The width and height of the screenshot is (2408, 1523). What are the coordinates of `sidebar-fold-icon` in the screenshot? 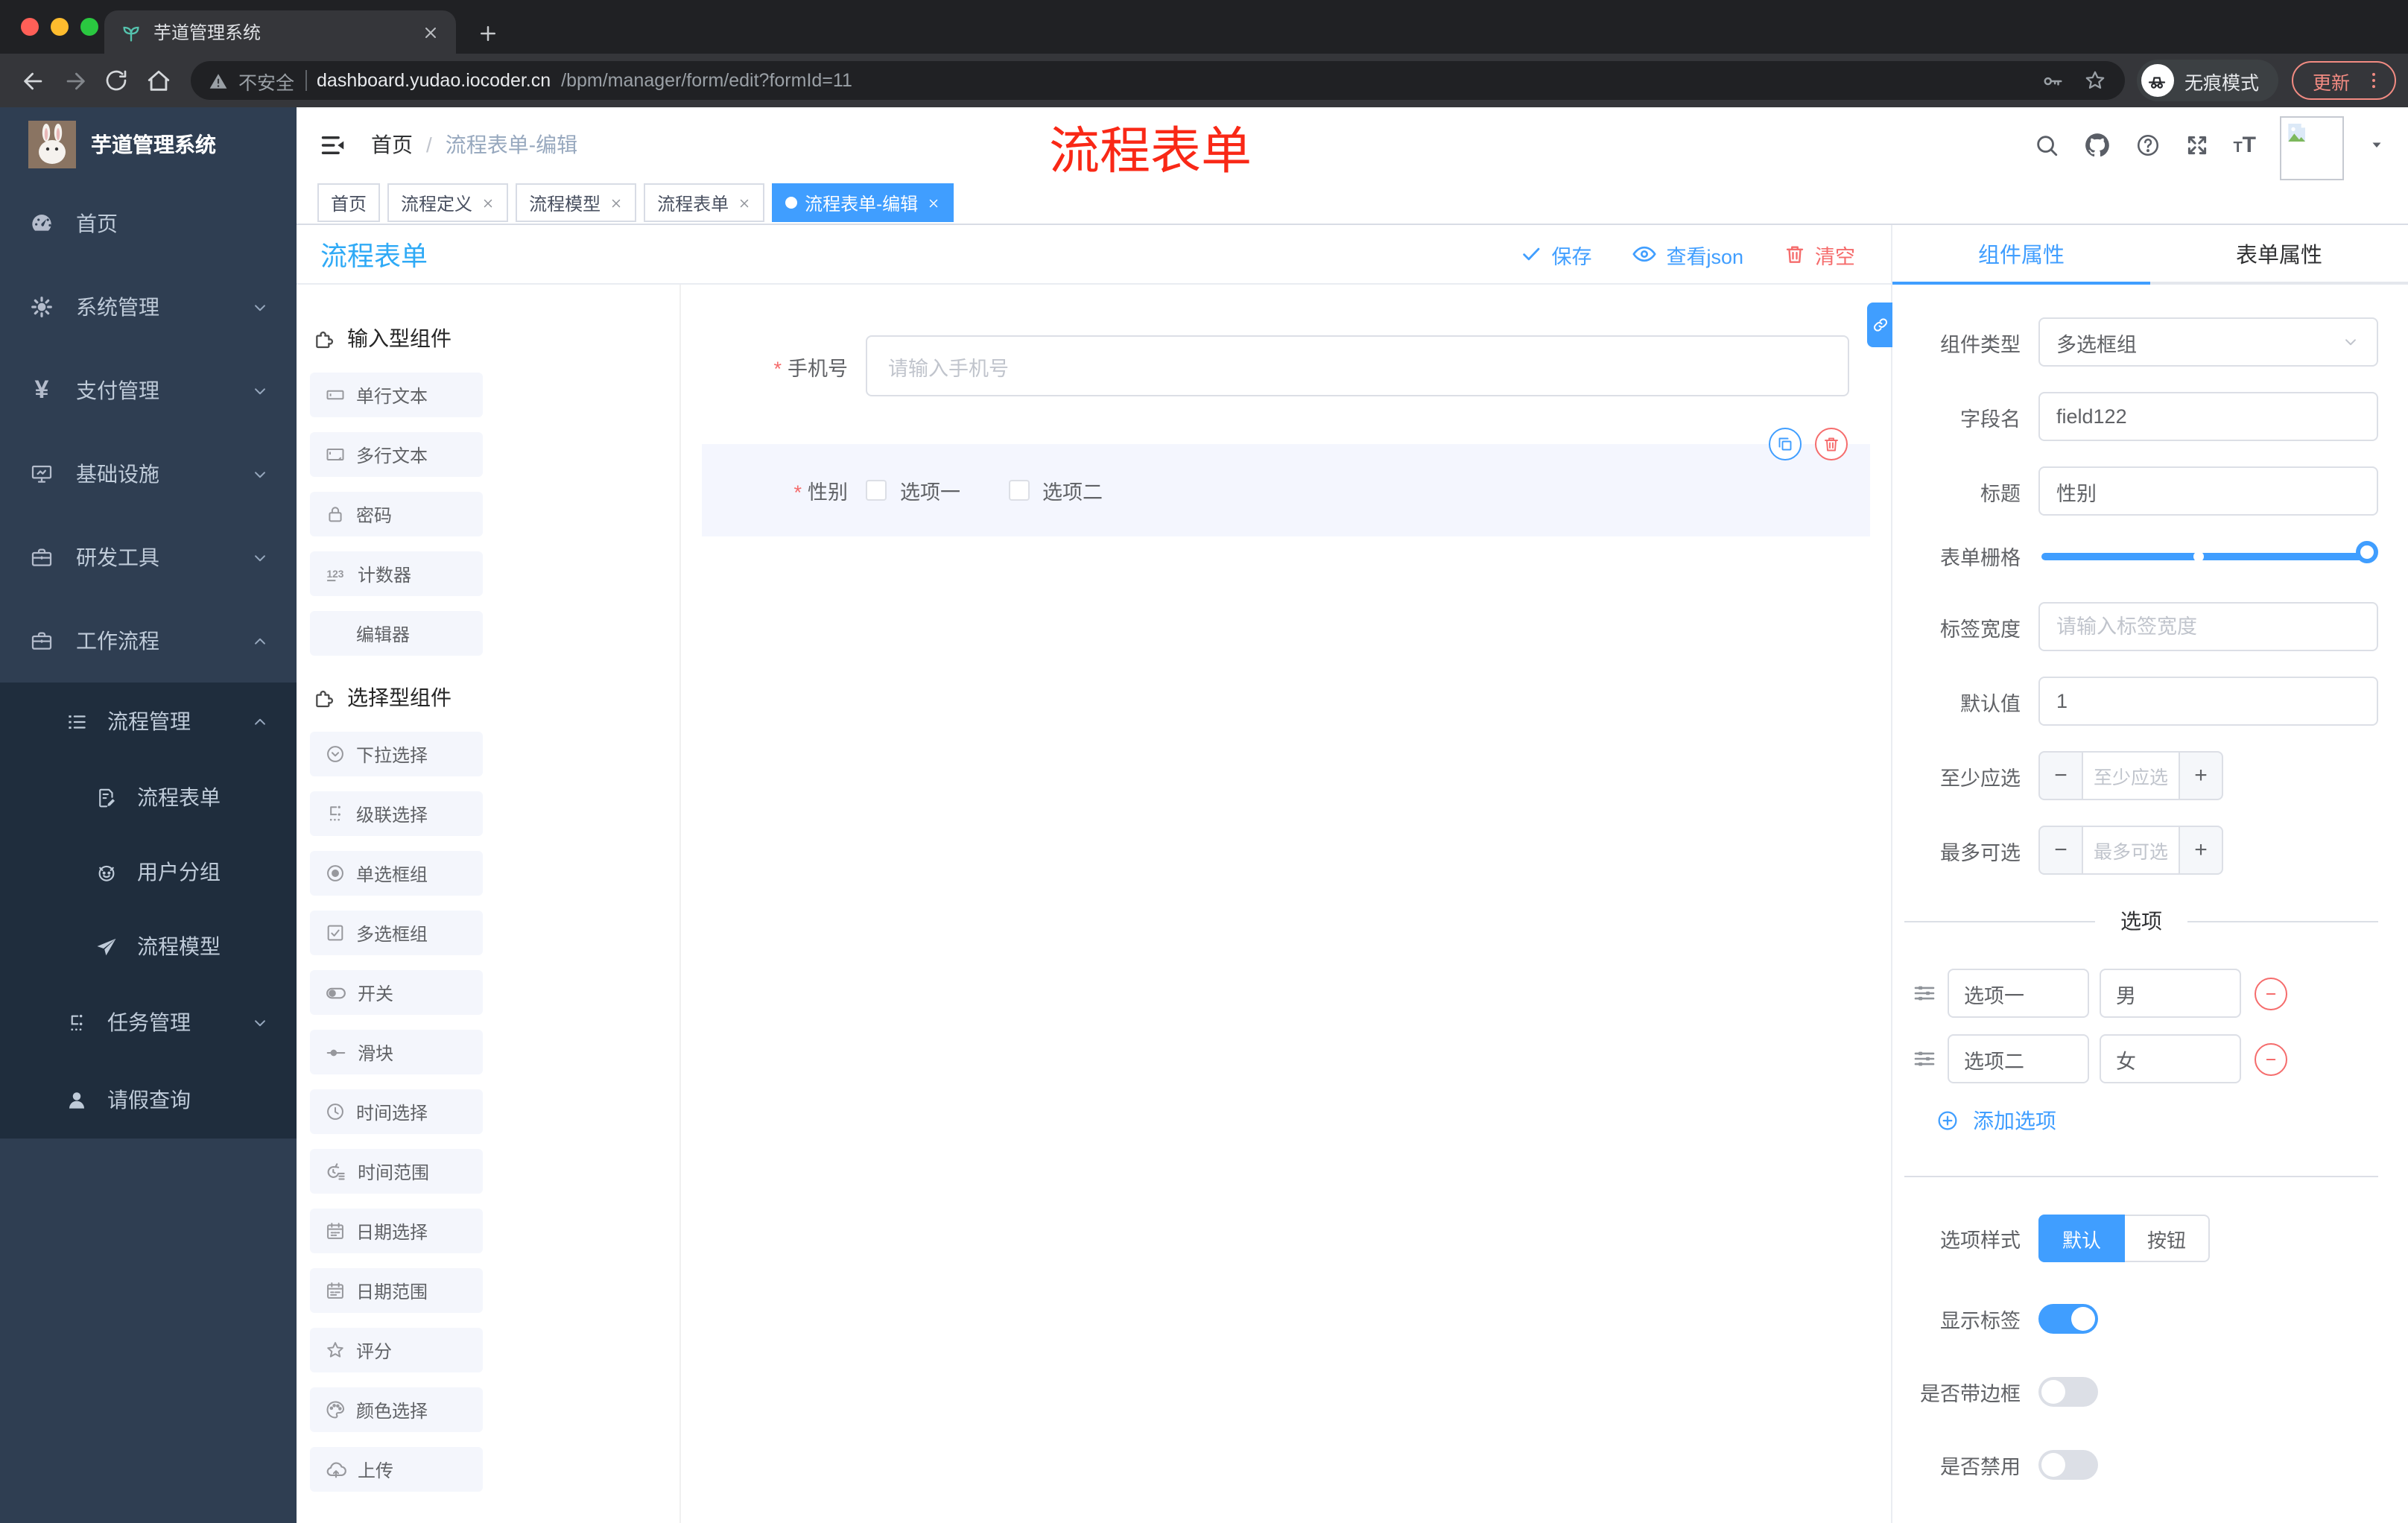 It's located at (333, 144).